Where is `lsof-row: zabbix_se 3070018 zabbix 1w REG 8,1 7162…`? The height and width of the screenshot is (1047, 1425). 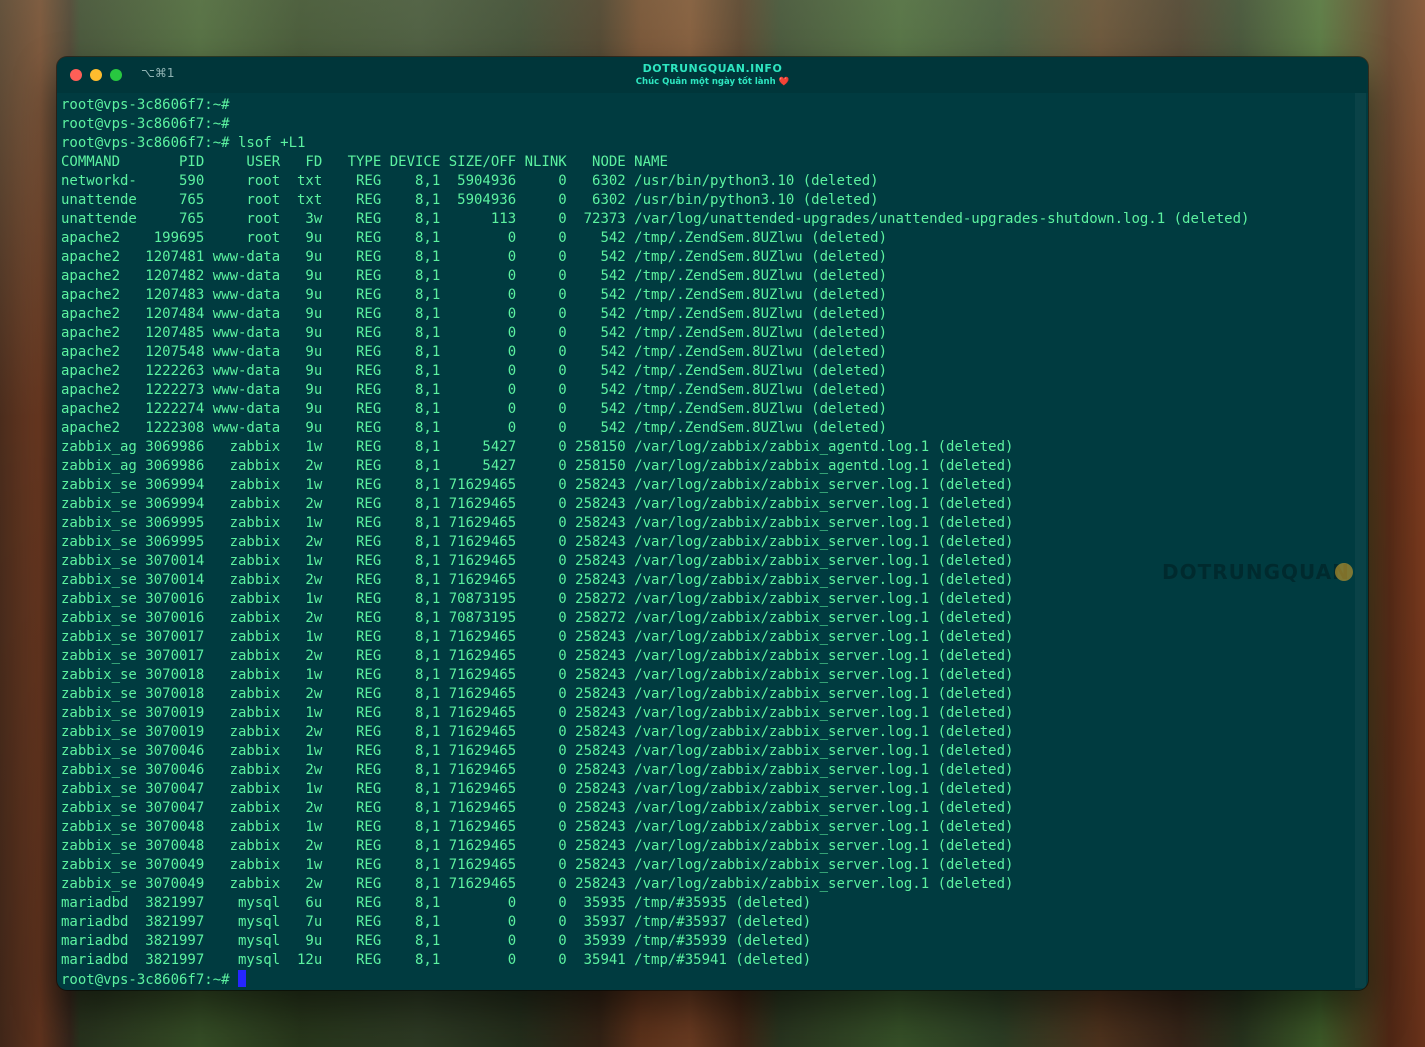
lsof-row: zabbix_se 3070018 zabbix 1w REG 8,1 7162… is located at coordinates (537, 675).